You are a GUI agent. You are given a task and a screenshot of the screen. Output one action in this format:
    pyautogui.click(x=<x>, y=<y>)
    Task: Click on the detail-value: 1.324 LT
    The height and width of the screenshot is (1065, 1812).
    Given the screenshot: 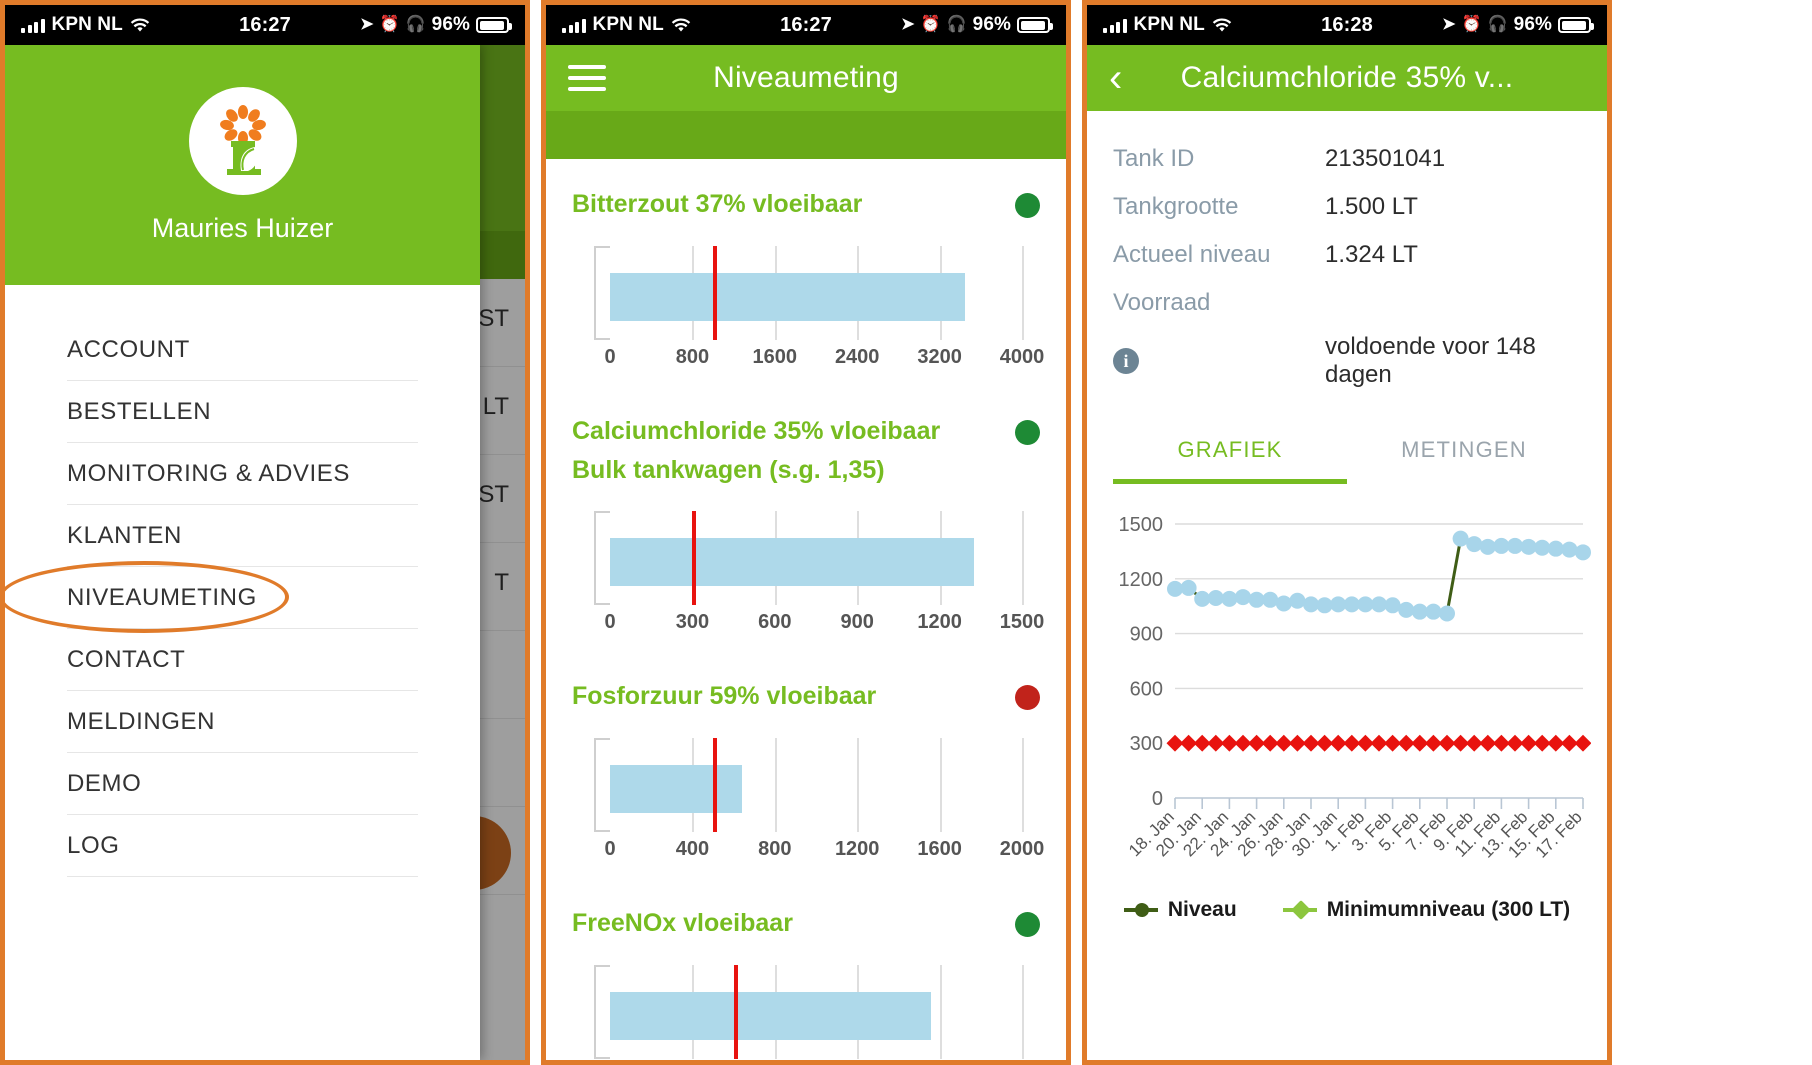 What is the action you would take?
    pyautogui.click(x=1371, y=254)
    